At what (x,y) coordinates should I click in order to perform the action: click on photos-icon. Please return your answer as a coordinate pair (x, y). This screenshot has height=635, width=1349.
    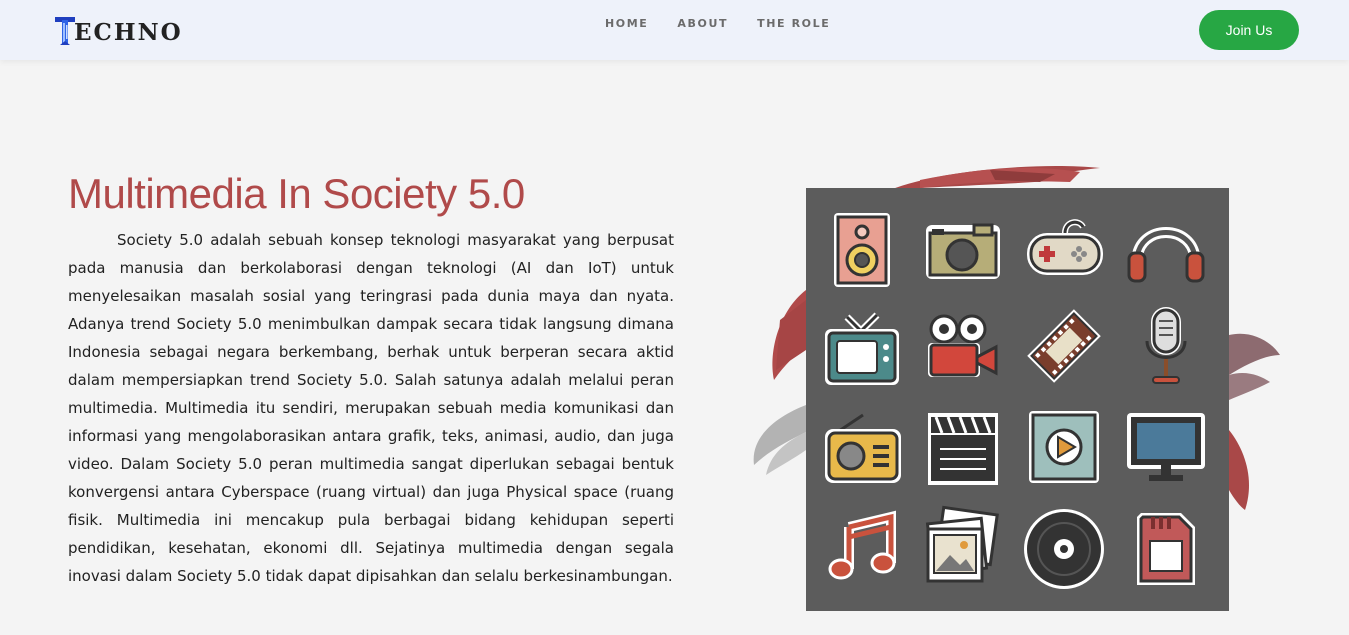
    Looking at the image, I should click on (961, 548).